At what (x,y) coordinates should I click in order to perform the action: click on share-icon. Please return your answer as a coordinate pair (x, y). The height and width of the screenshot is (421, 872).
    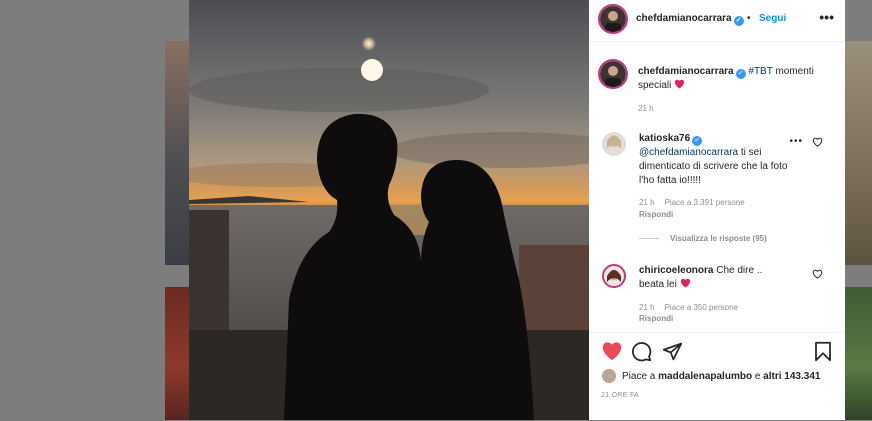
    Looking at the image, I should click on (672, 351).